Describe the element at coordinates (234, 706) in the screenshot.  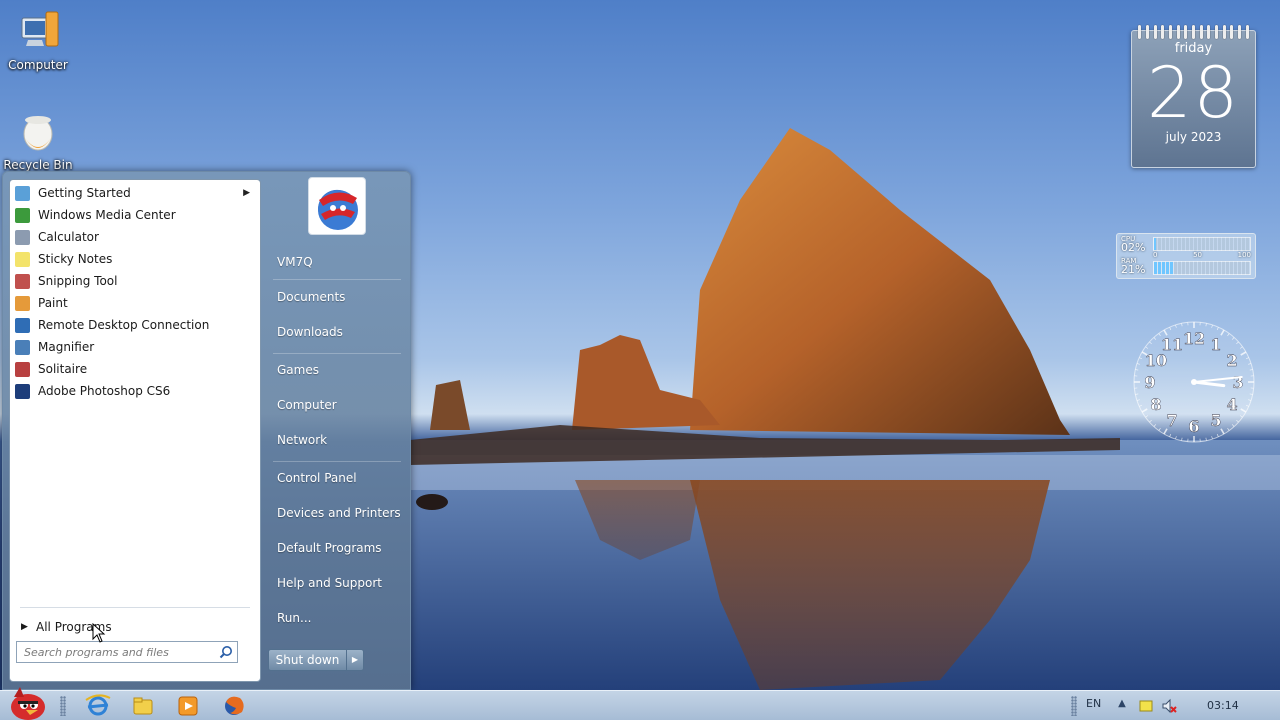
I see `firefox-icon` at that location.